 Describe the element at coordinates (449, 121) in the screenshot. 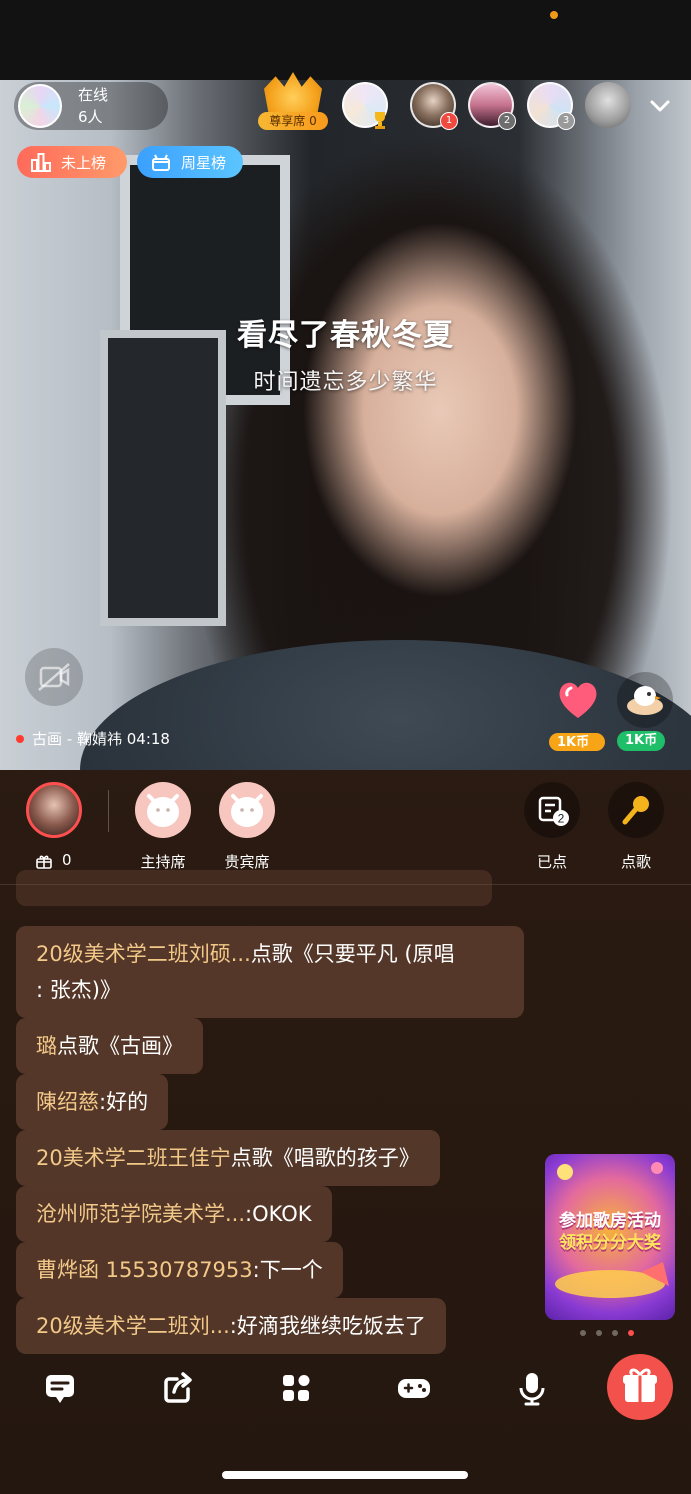

I see `rank-badge: 1` at that location.